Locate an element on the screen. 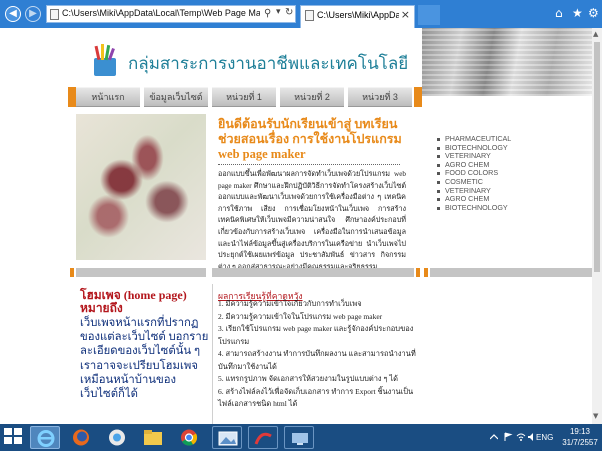 Image resolution: width=602 pixels, height=451 pixels. scroll-thumb is located at coordinates (597, 157).